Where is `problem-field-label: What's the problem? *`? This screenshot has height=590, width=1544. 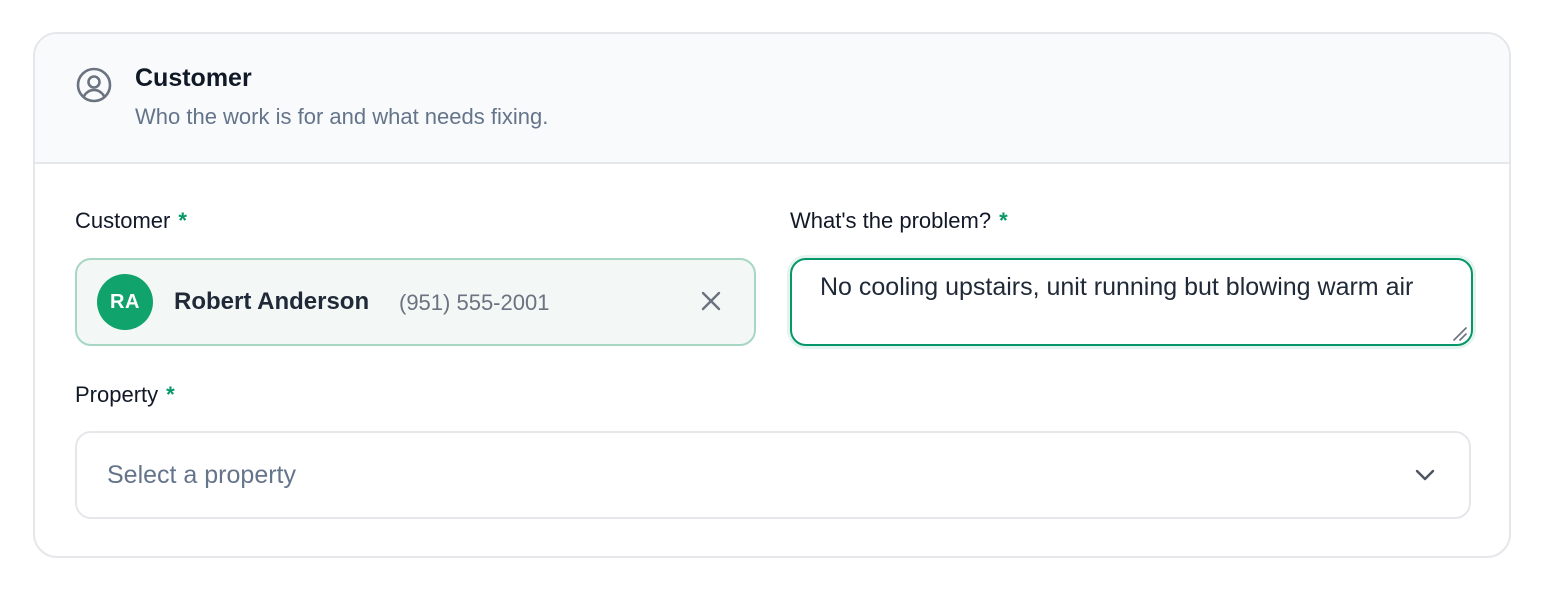
problem-field-label: What's the problem? * is located at coordinates (899, 221).